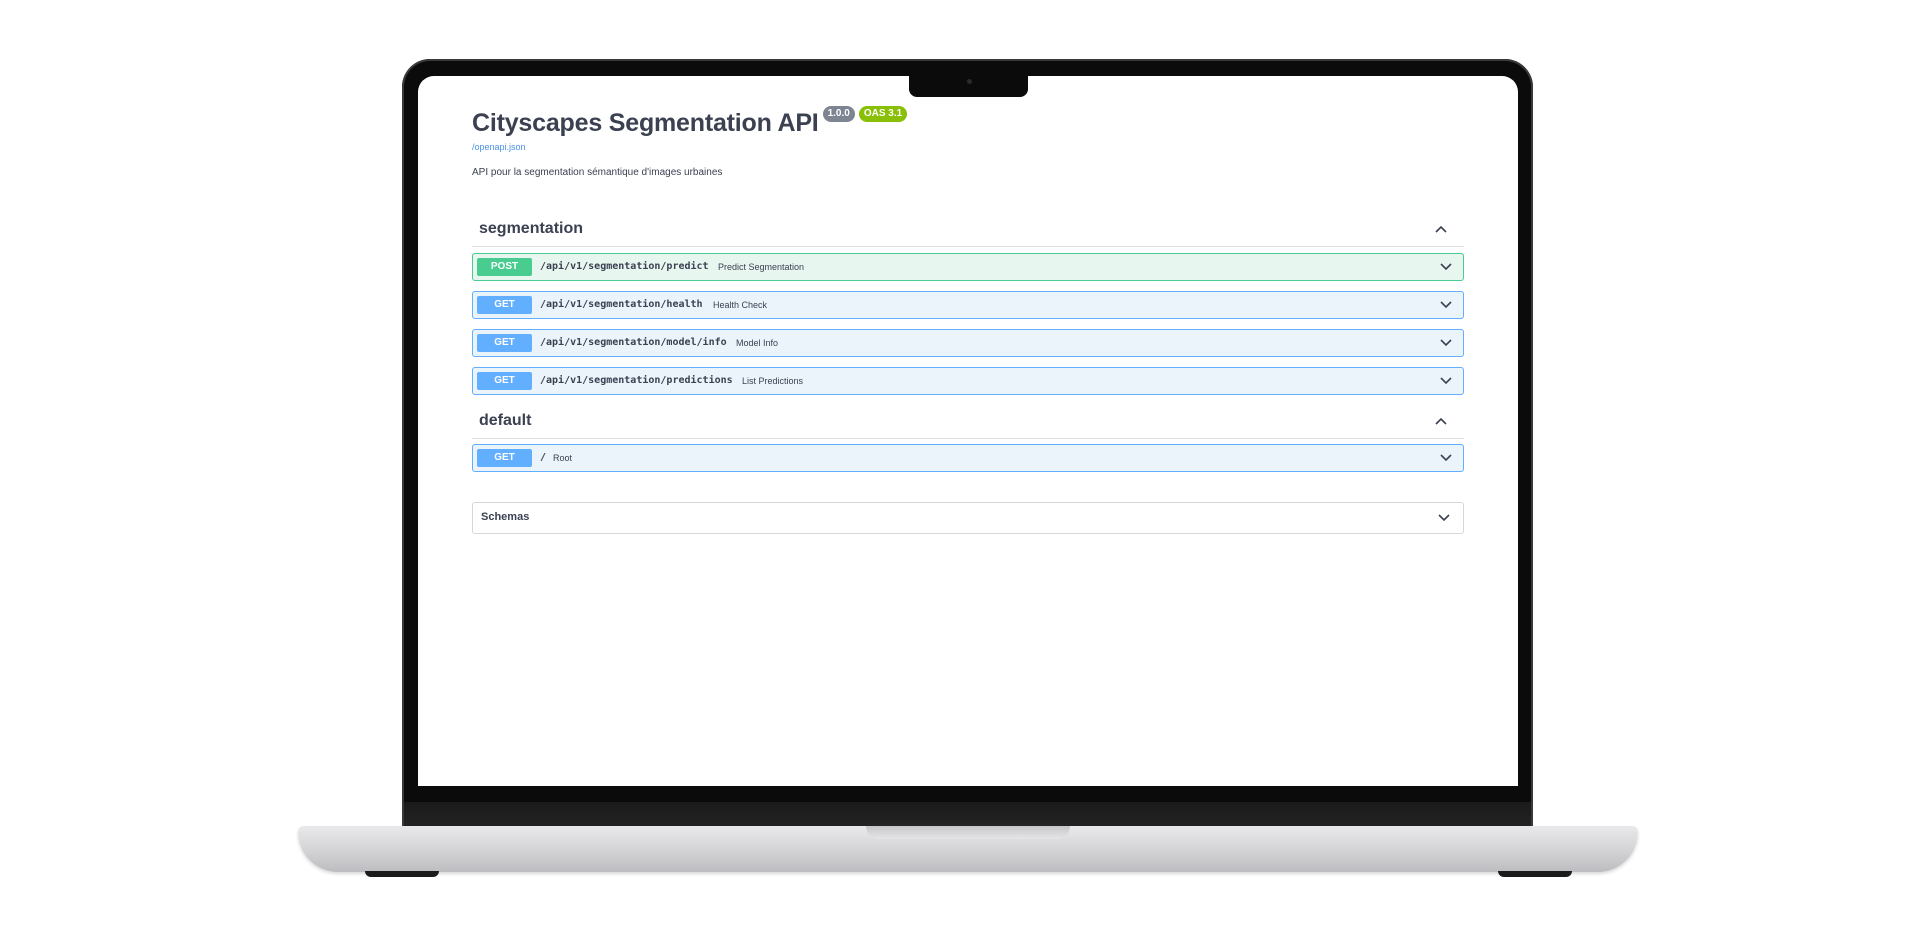 The height and width of the screenshot is (929, 1920). What do you see at coordinates (968, 231) in the screenshot?
I see `section-segmentation: segmentation` at bounding box center [968, 231].